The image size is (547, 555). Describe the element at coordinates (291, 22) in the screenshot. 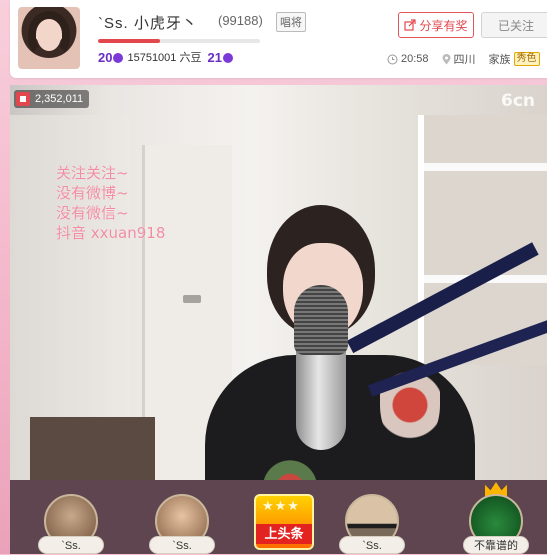

I see `singer-badge: 唱将` at that location.